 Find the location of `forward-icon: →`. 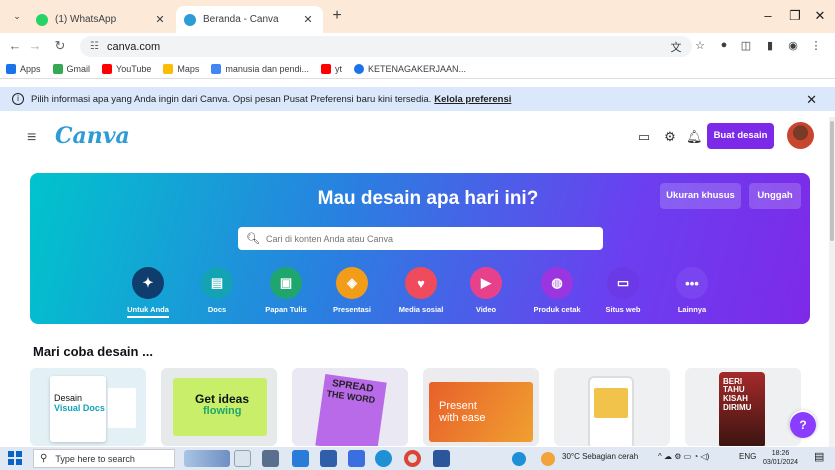

forward-icon: → is located at coordinates (35, 45).